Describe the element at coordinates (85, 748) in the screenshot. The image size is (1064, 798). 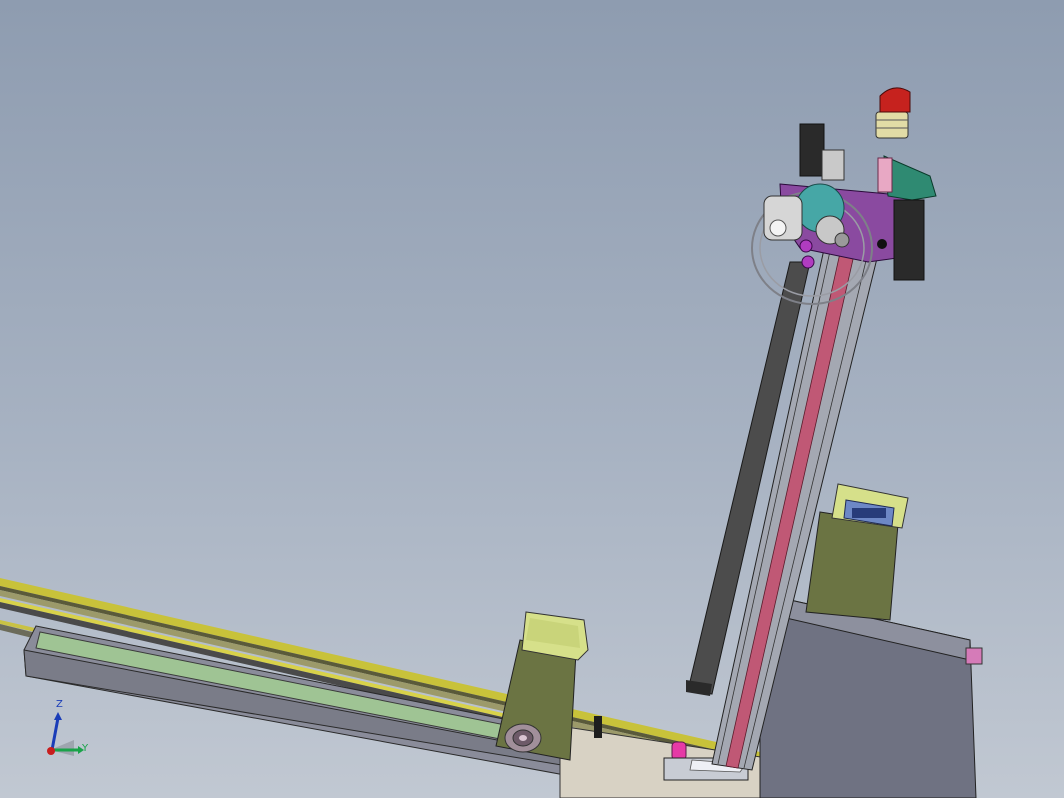
I see `y-axis-label: Y` at that location.